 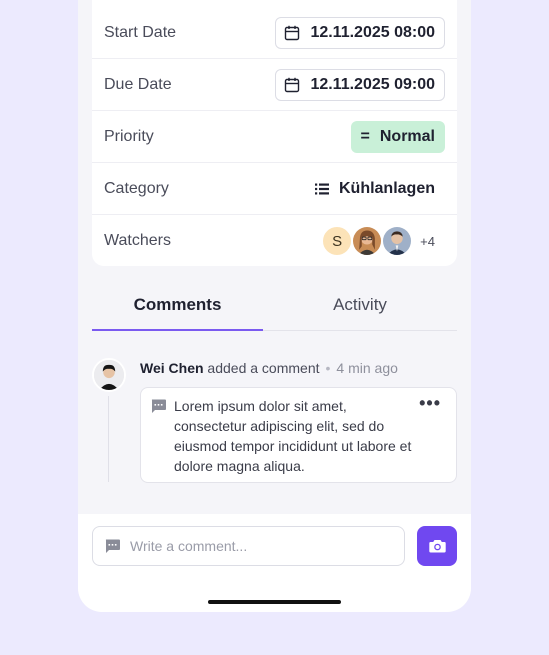 I want to click on comment-composer, so click(x=274, y=563).